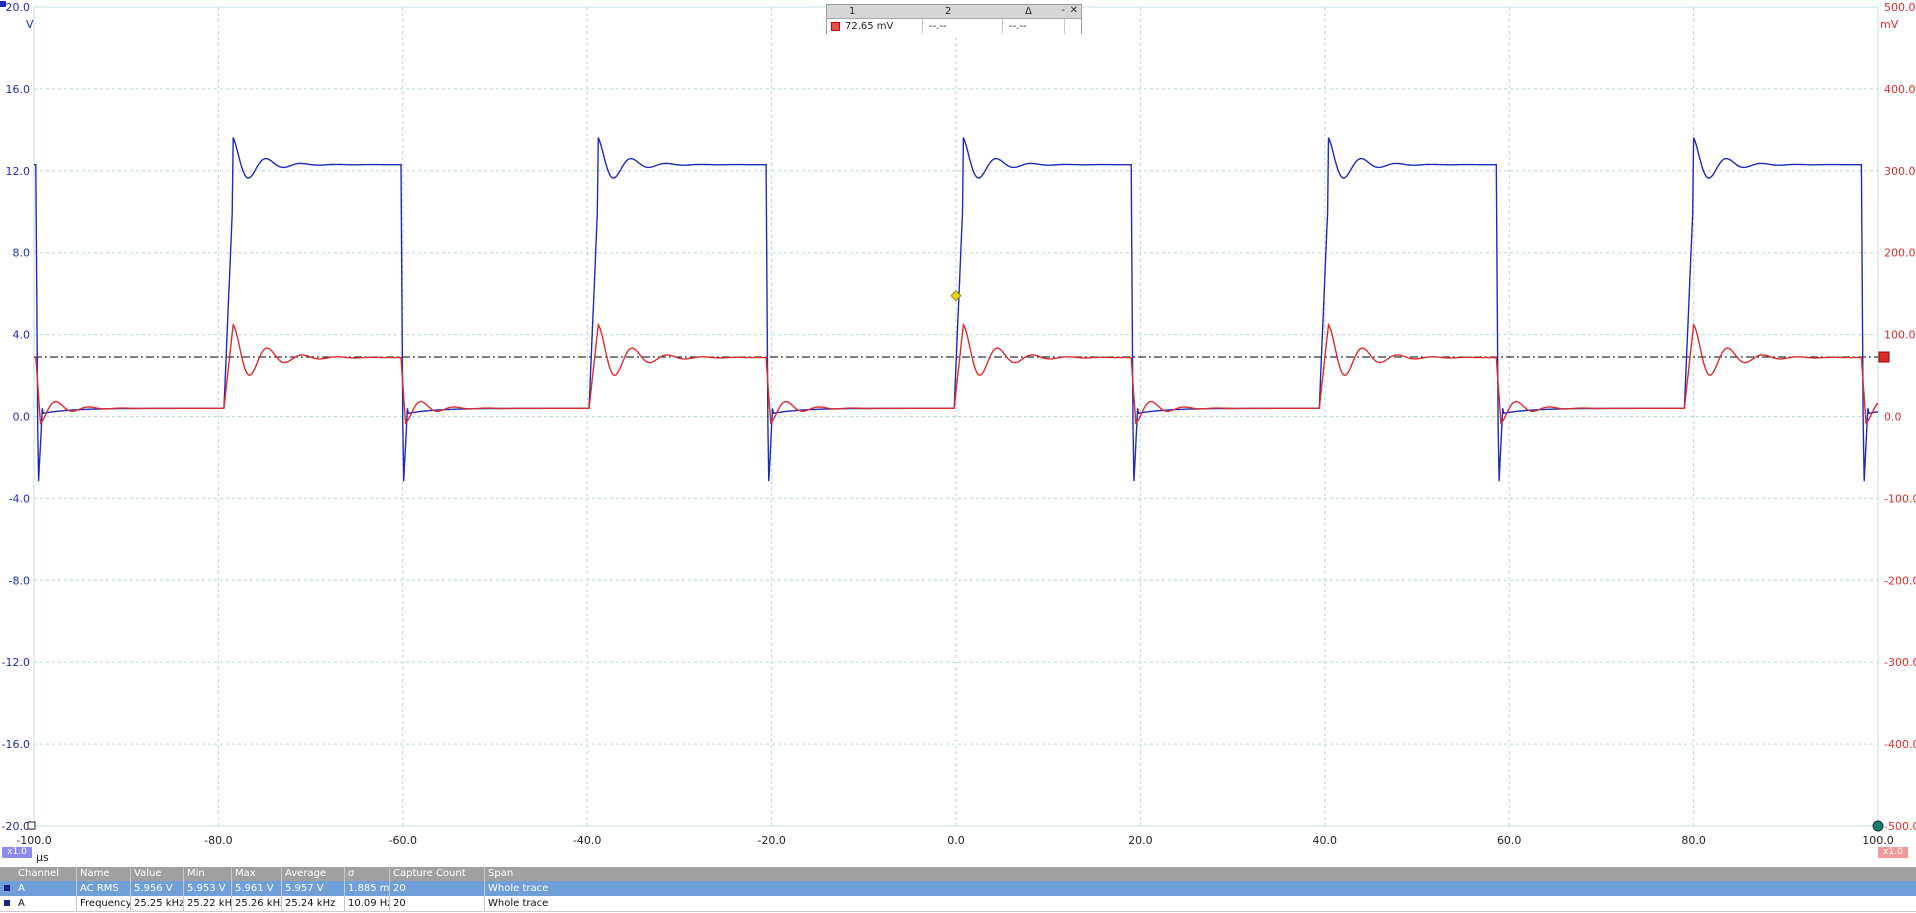  I want to click on zoom-origin-marker-icon, so click(31, 825).